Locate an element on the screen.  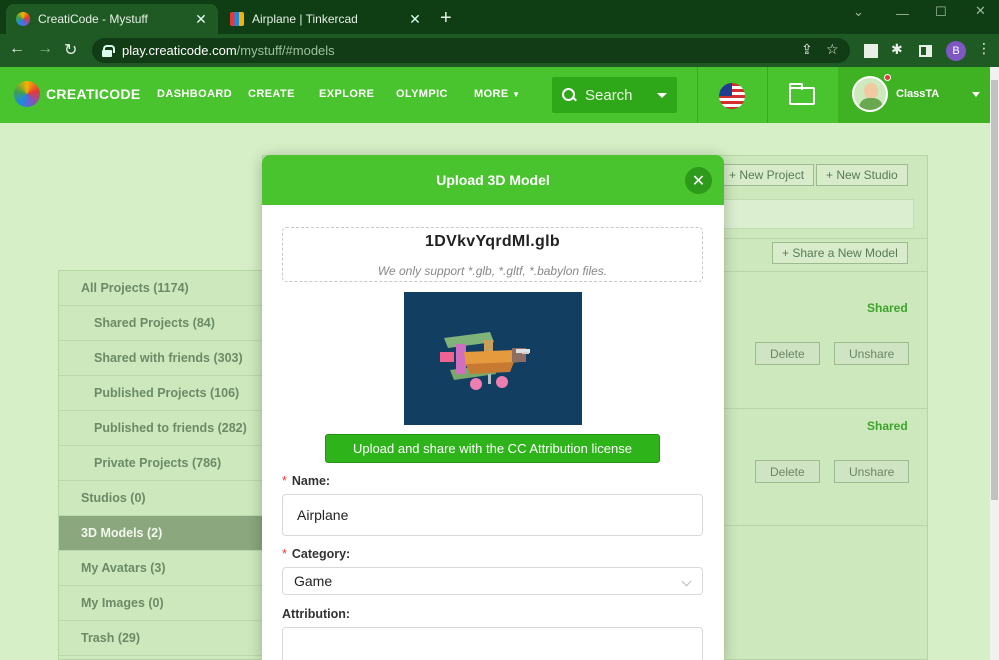
sidebar-item-3d-models: 3D Models (2) is located at coordinates (162, 533).